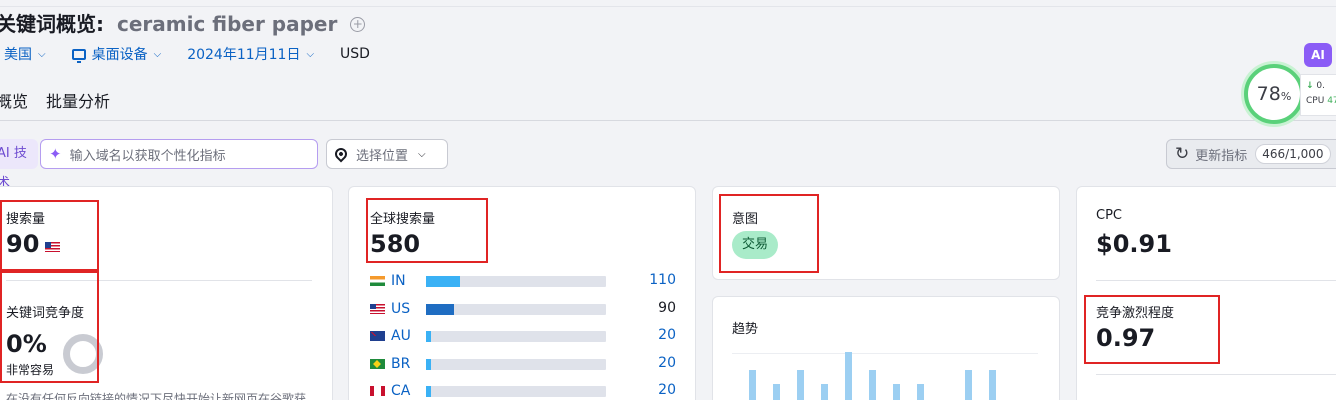 The width and height of the screenshot is (1336, 400). Describe the element at coordinates (18, 55) in the screenshot. I see `country-filter-label: 美国` at that location.